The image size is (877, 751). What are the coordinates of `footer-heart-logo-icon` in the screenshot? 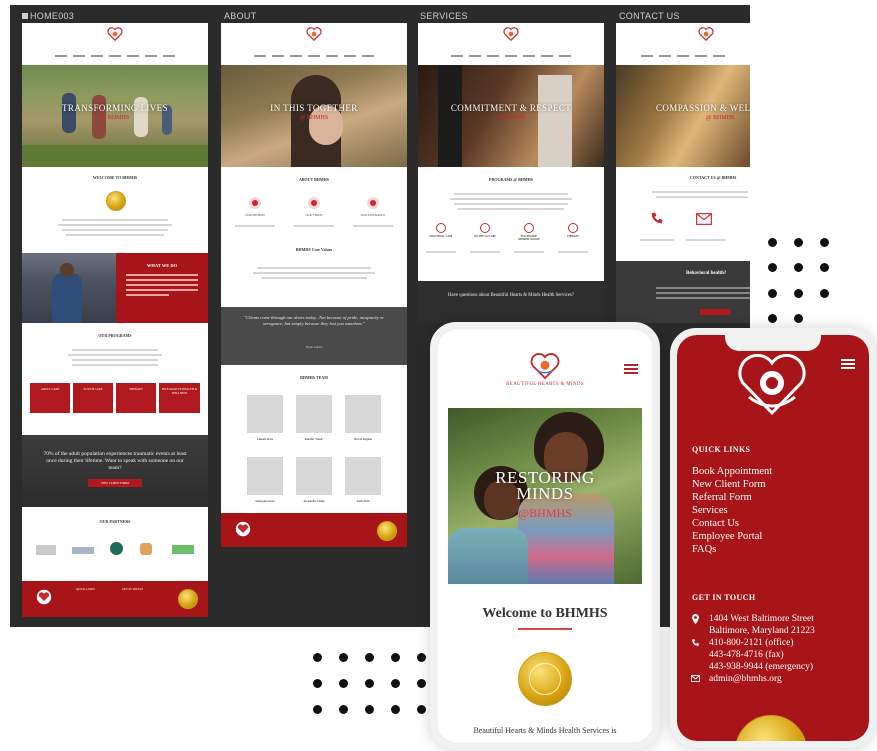 It's located at (44, 597).